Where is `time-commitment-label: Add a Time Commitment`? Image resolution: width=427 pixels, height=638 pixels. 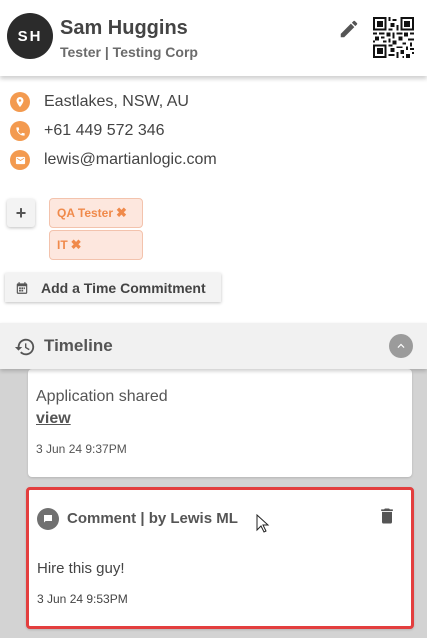 time-commitment-label: Add a Time Commitment is located at coordinates (123, 287).